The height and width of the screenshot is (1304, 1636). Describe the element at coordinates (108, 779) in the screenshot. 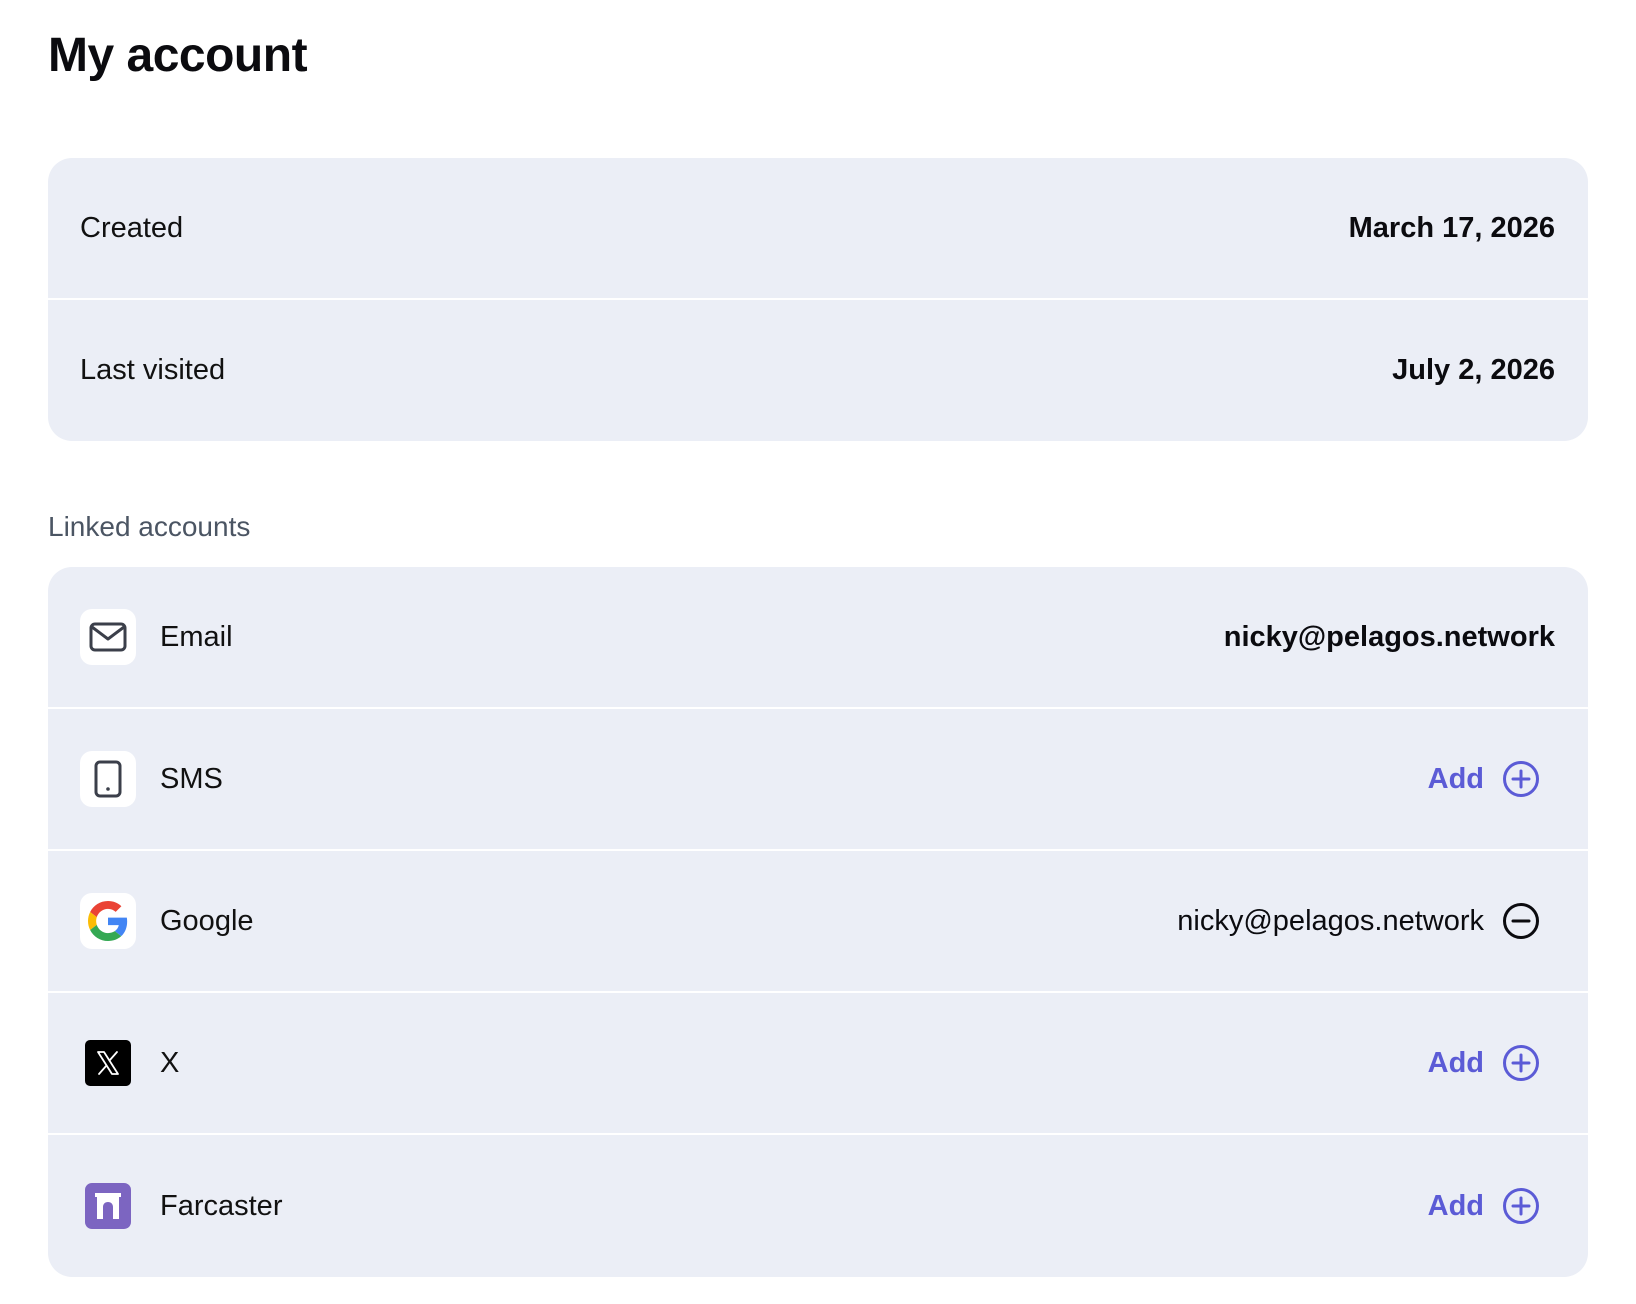

I see `phone-icon` at that location.